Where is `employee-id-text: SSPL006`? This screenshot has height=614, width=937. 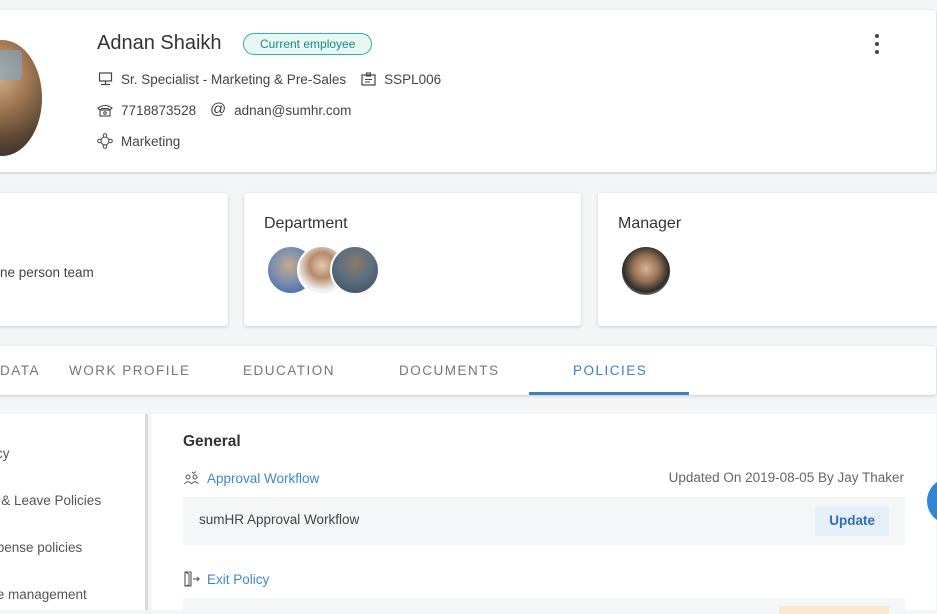 employee-id-text: SSPL006 is located at coordinates (413, 79).